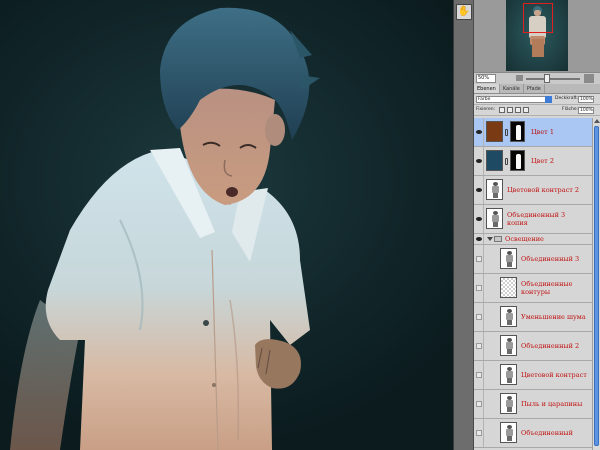 The image size is (600, 450). I want to click on zoom-out-icon, so click(519, 78).